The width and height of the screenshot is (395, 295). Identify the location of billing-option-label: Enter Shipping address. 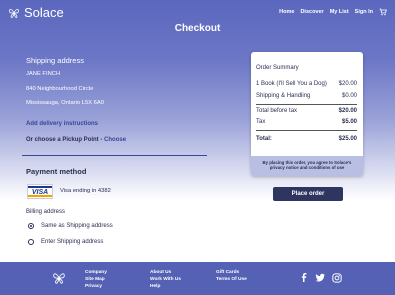
(72, 242).